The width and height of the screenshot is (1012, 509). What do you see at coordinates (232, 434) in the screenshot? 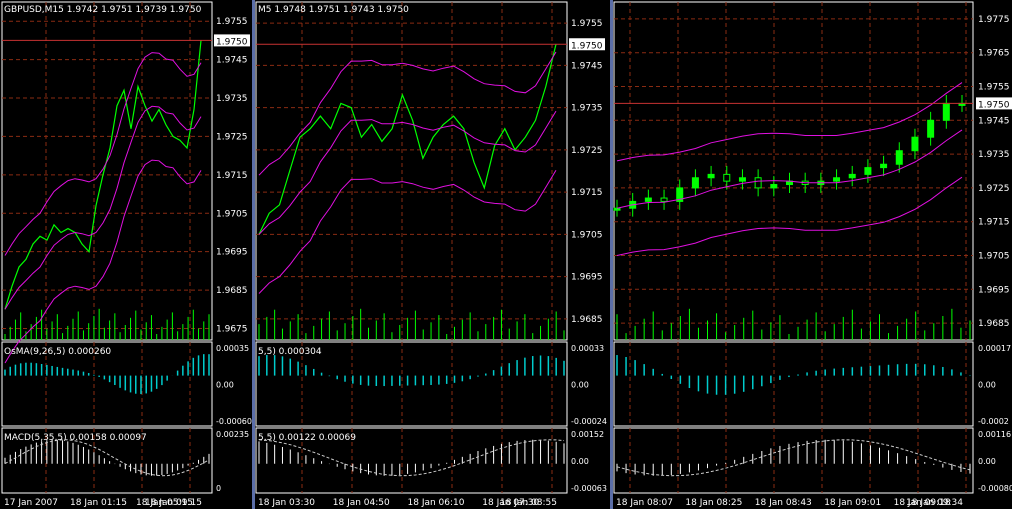
I see `macd-tick-label: 0.00235` at bounding box center [232, 434].